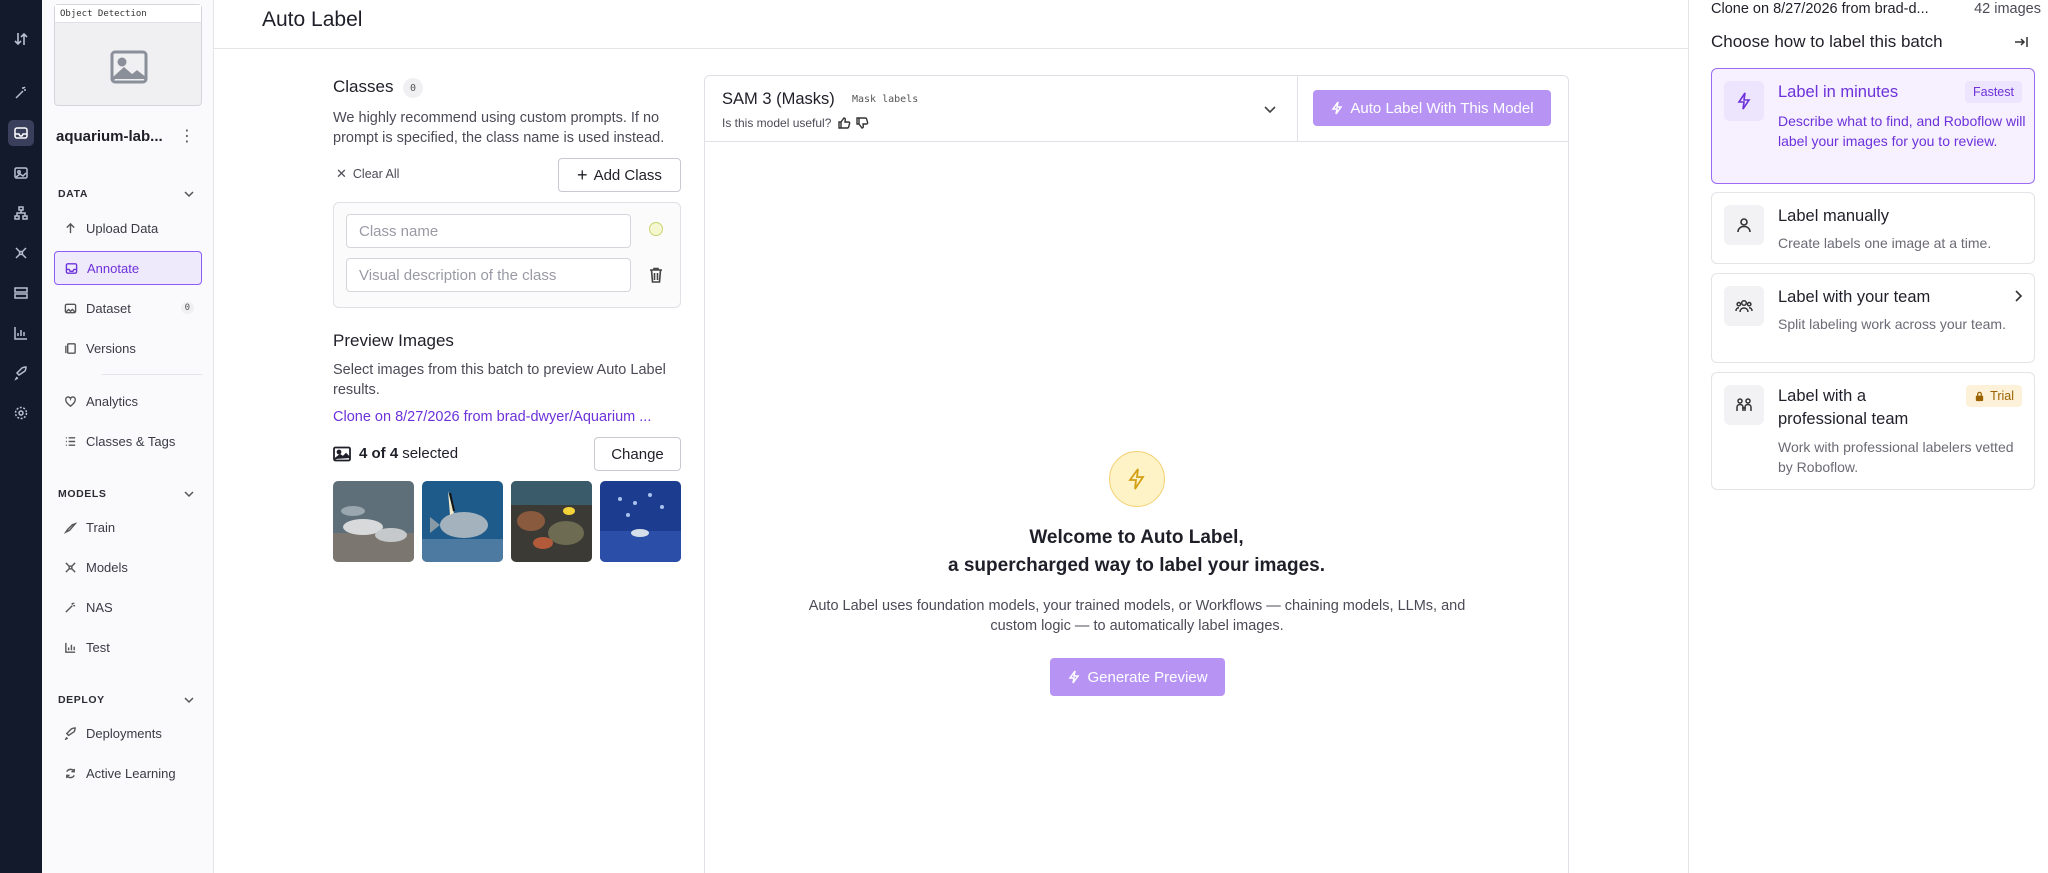 The height and width of the screenshot is (873, 2048). I want to click on generate-preview-button: Generate Preview, so click(1137, 677).